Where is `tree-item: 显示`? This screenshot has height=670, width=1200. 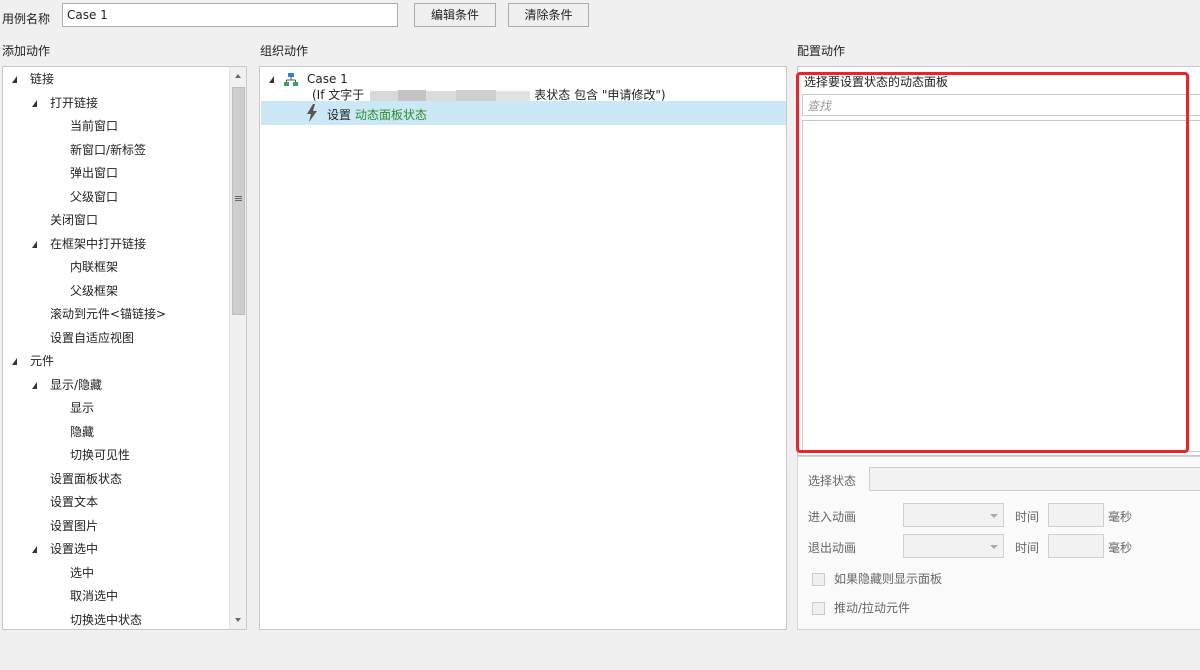 tree-item: 显示 is located at coordinates (82, 408).